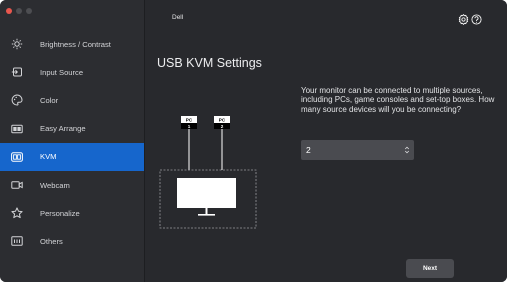  I want to click on brightness-icon, so click(17, 44).